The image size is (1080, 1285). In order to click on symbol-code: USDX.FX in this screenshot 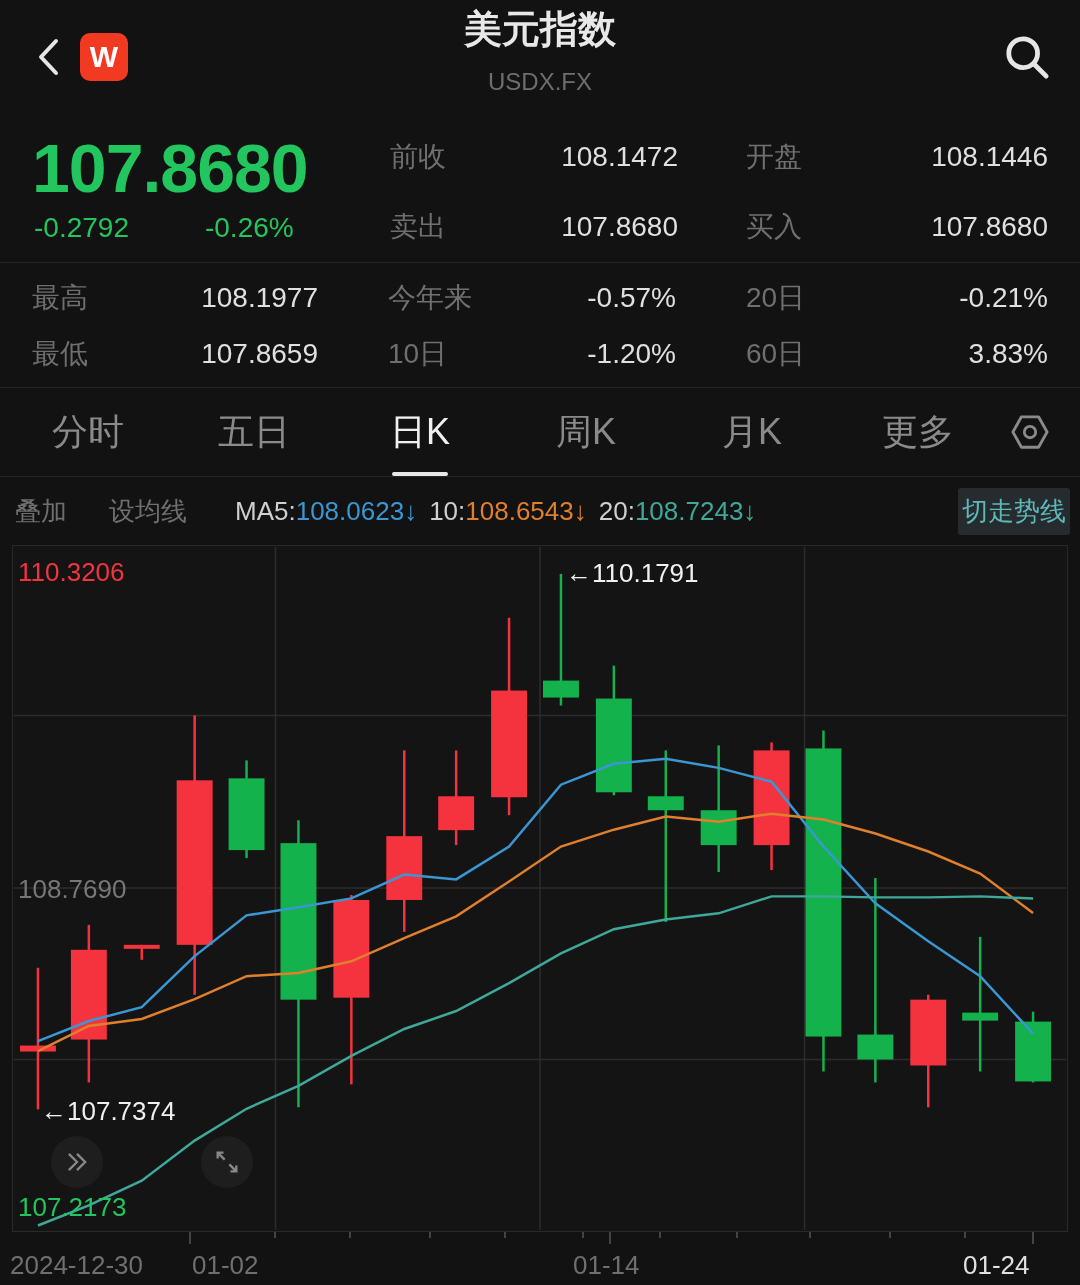, I will do `click(540, 82)`.